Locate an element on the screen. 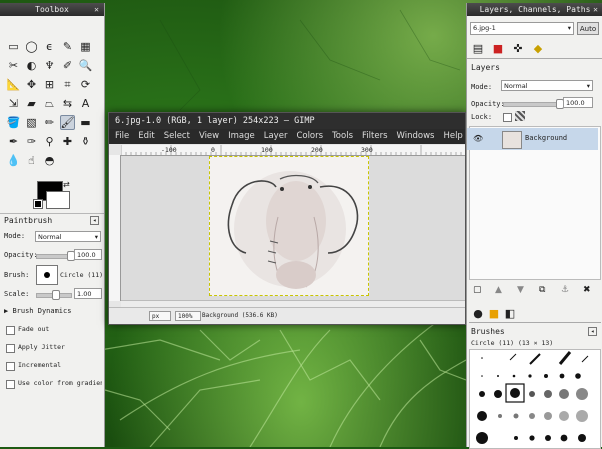 Image resolution: width=602 pixels, height=449 pixels. brush-thumbnails is located at coordinates (532, 397).